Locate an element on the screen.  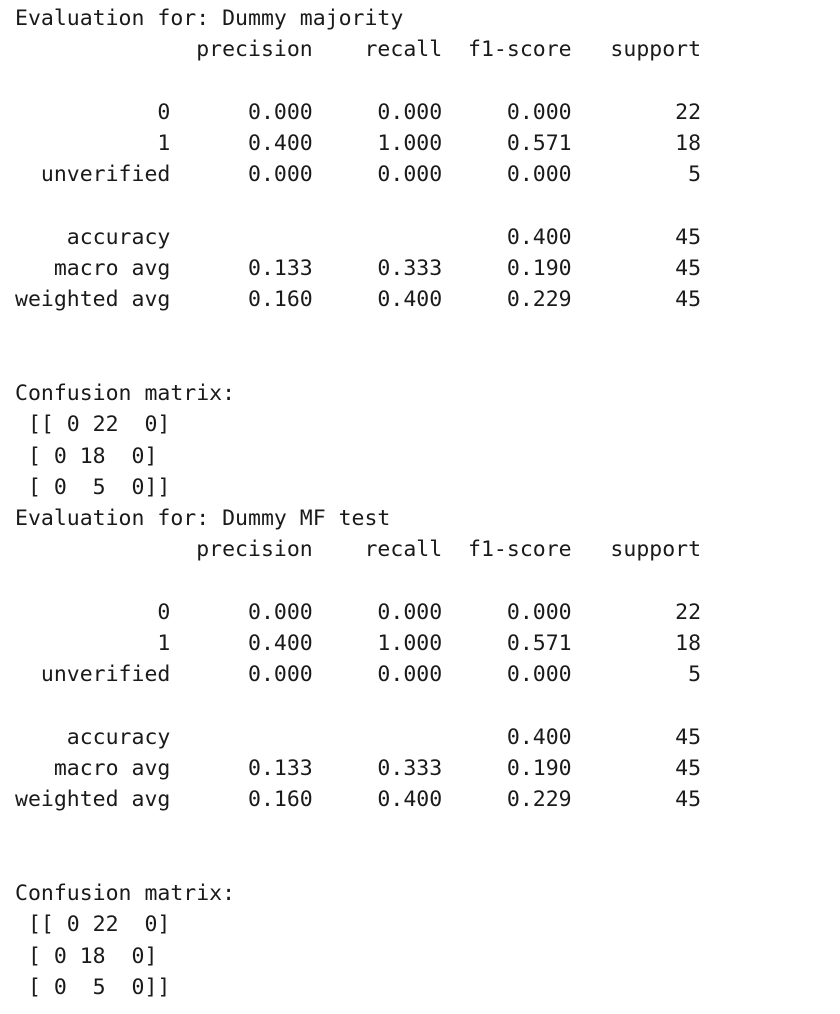
report-header-2: precision recall f1-score support is located at coordinates (358, 550).